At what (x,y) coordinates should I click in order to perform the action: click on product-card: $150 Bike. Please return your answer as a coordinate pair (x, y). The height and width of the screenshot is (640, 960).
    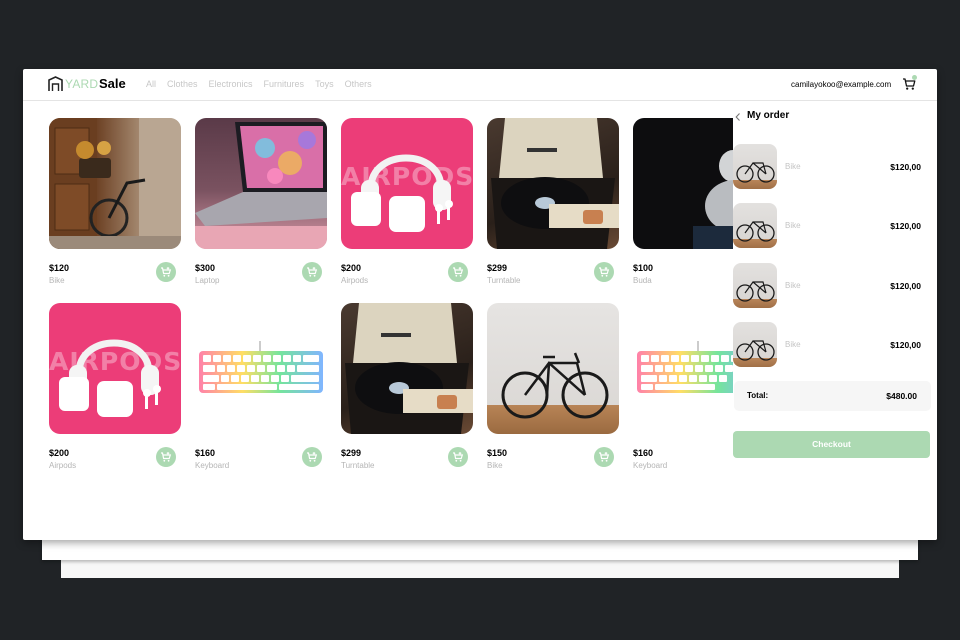
    Looking at the image, I should click on (553, 388).